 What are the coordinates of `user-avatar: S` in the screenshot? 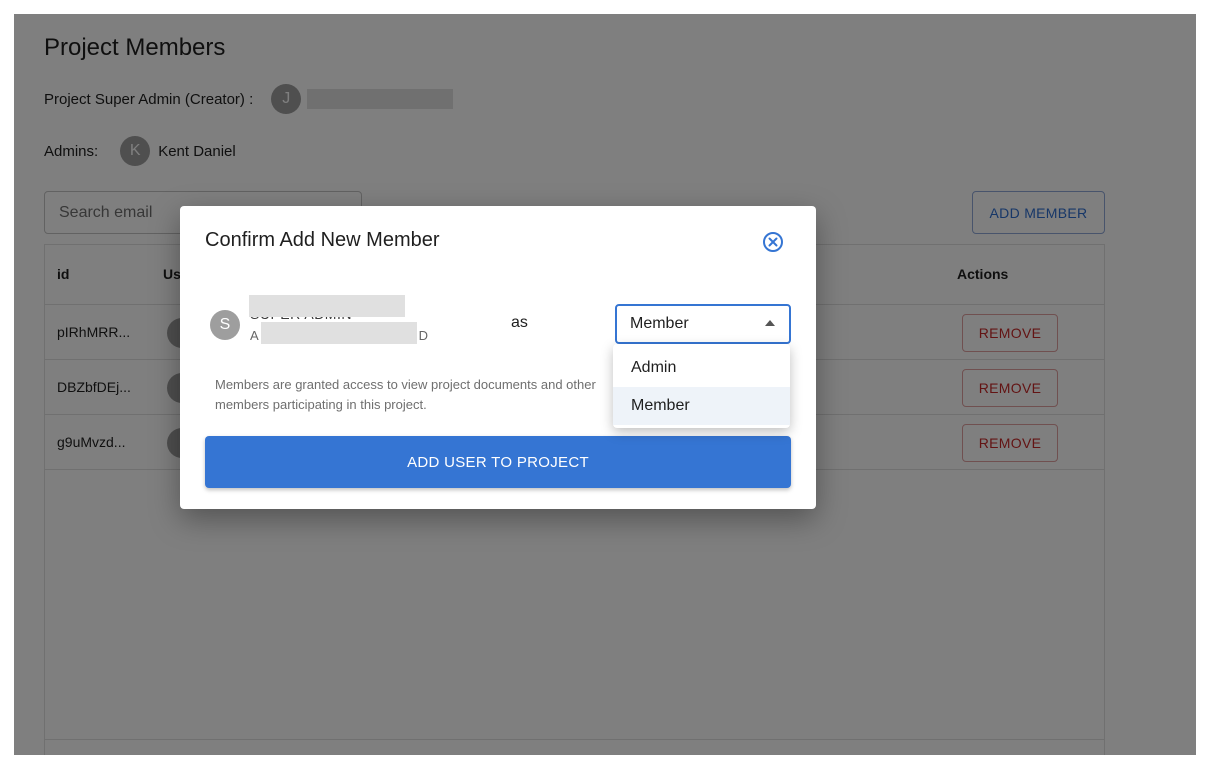 It's located at (225, 325).